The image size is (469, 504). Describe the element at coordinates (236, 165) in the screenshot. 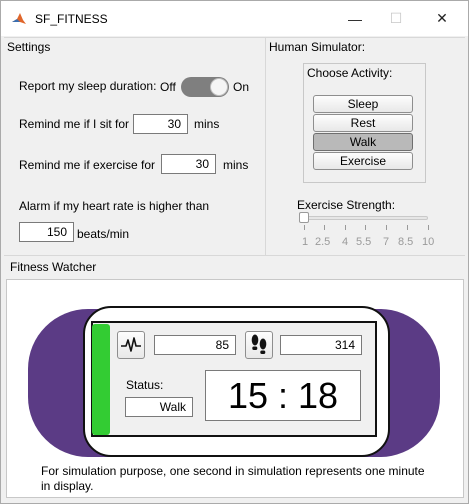

I see `exercise-unit-label: mins` at that location.